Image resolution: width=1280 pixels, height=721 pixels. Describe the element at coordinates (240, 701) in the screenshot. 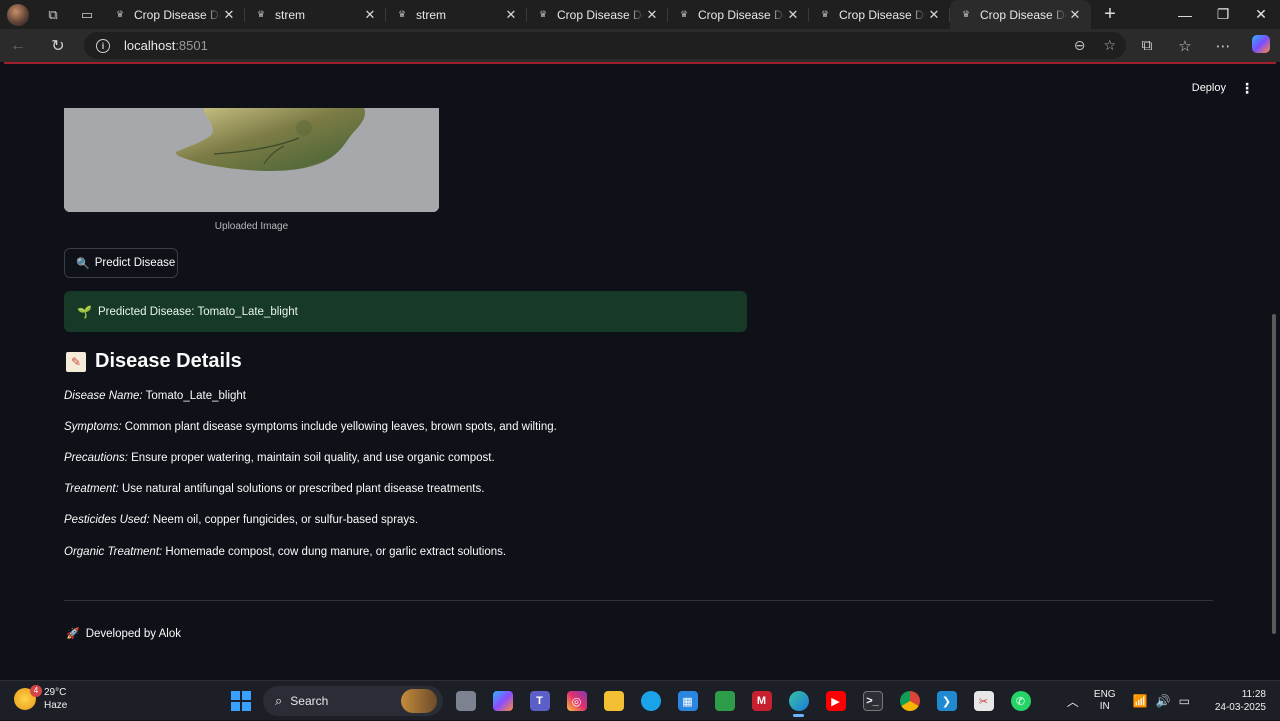

I see `start-button` at that location.